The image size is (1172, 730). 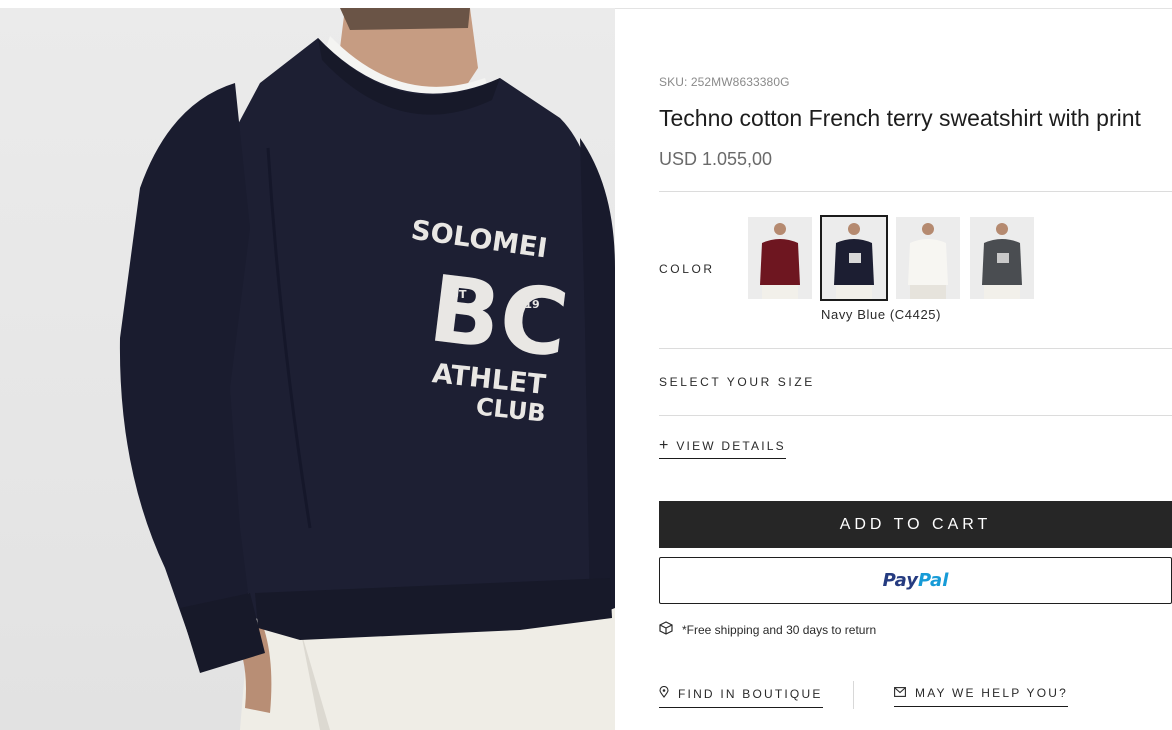 What do you see at coordinates (724, 82) in the screenshot?
I see `product-sku: SKU: 252MW8633380G` at bounding box center [724, 82].